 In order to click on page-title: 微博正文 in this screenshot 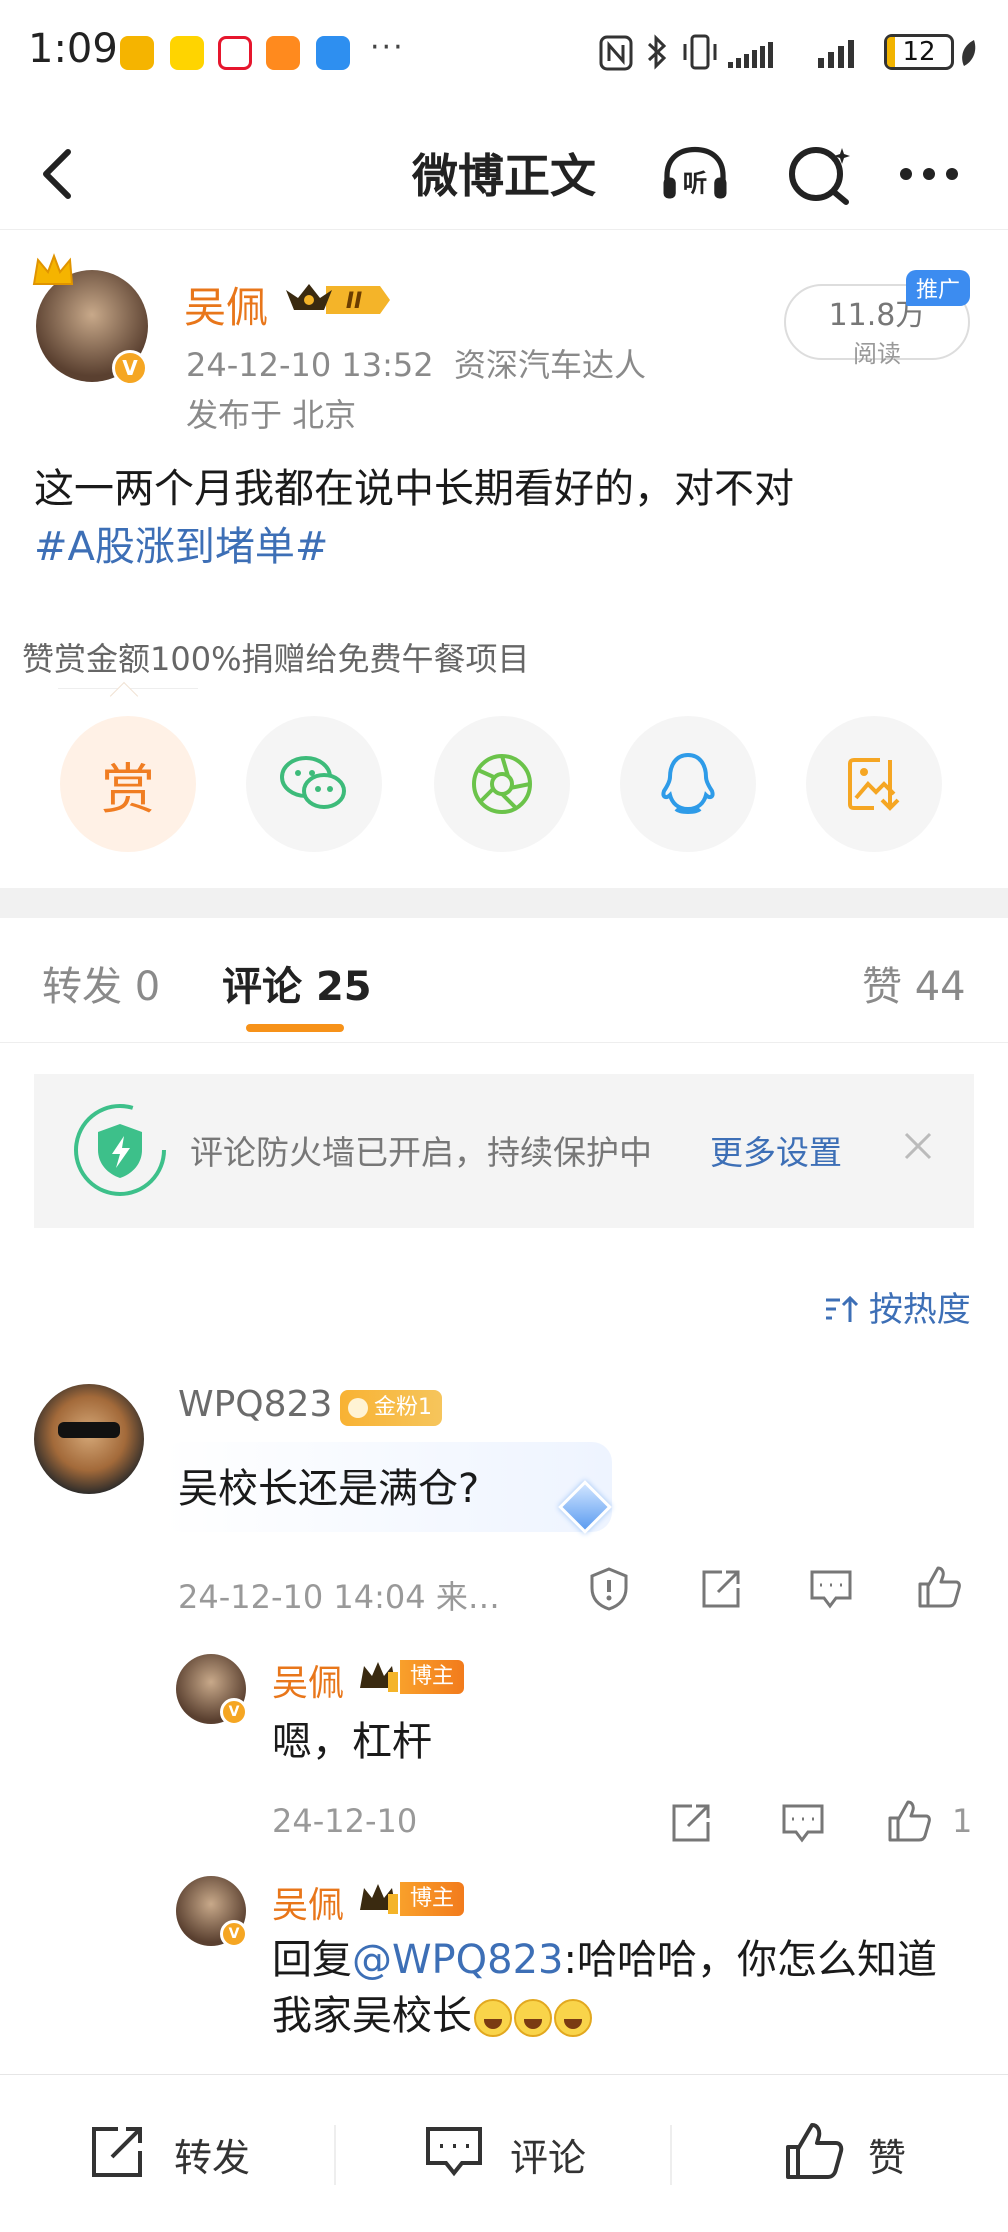, I will do `click(504, 176)`.